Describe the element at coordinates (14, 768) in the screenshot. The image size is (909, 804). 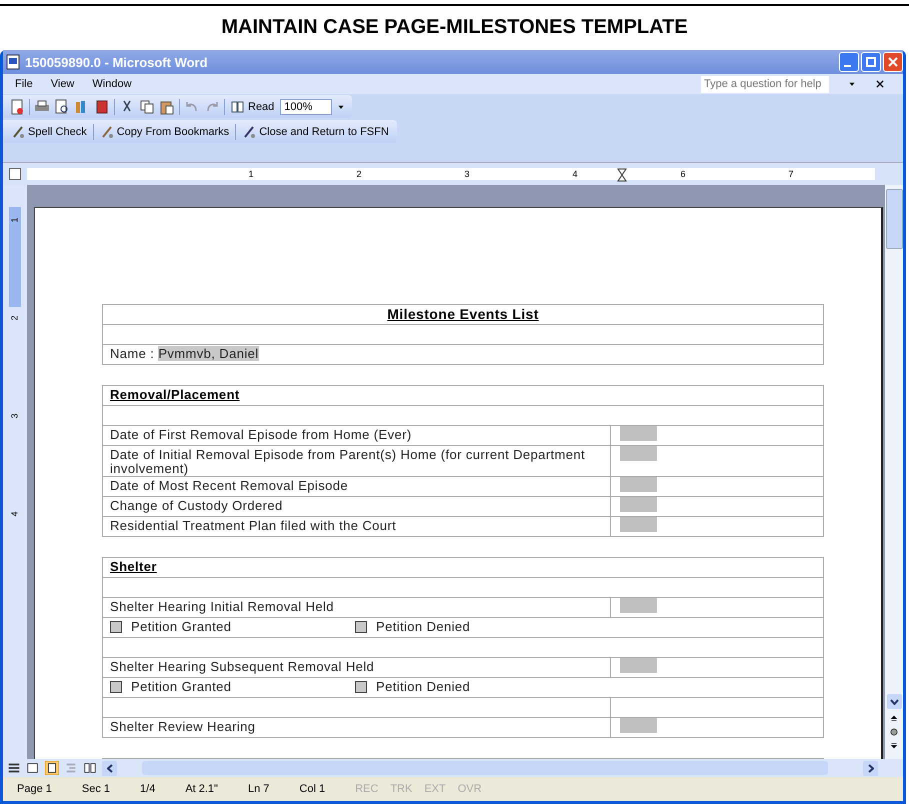
I see `normal-view-icon` at that location.